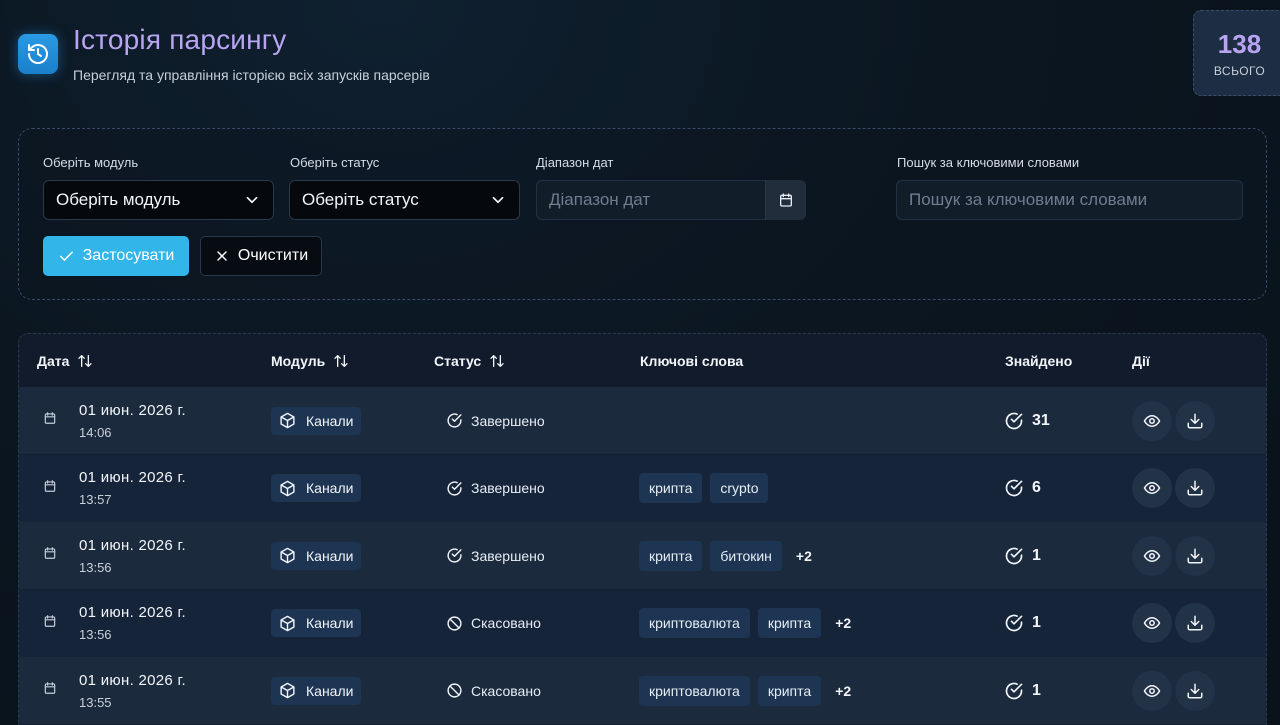 The width and height of the screenshot is (1280, 725). Describe the element at coordinates (360, 199) in the screenshot. I see `status-select-value: Оберіть статус` at that location.